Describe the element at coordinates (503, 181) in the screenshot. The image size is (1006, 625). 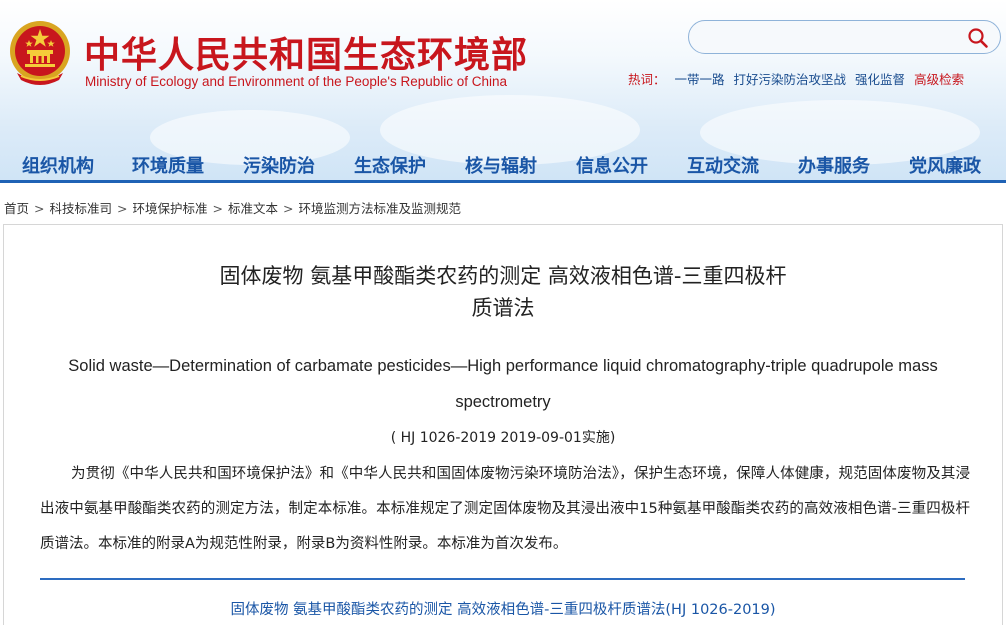
I see `nav-underline` at that location.